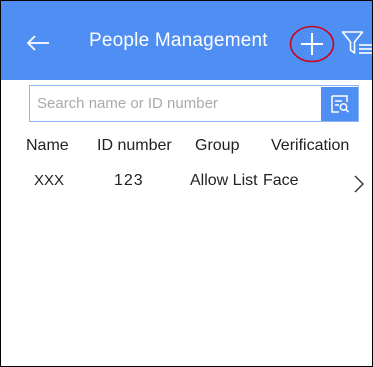 This screenshot has width=373, height=367. I want to click on cell-id-number: 123, so click(129, 180).